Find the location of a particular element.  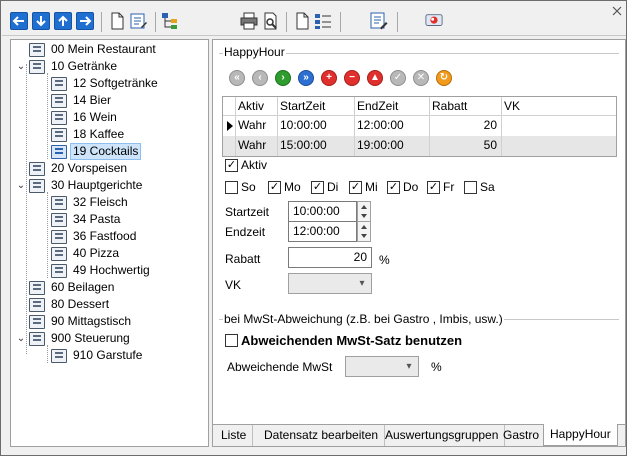

day-checkbox-fr: ✓ Fr is located at coordinates (440, 187).